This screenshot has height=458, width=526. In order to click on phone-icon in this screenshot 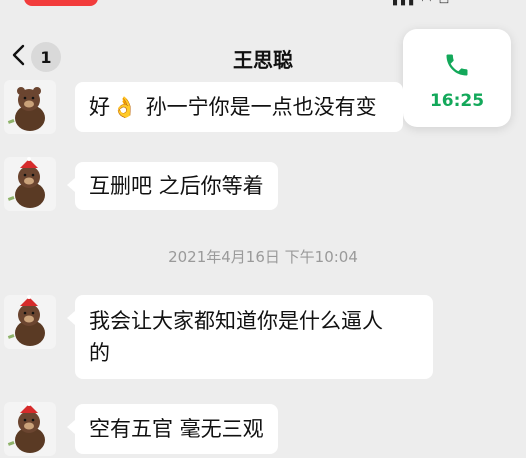, I will do `click(457, 65)`.